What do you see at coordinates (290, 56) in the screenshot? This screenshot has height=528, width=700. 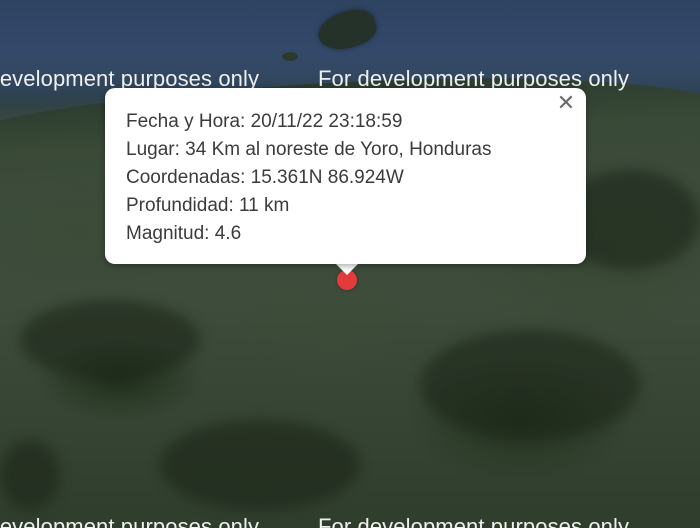 I see `islet` at bounding box center [290, 56].